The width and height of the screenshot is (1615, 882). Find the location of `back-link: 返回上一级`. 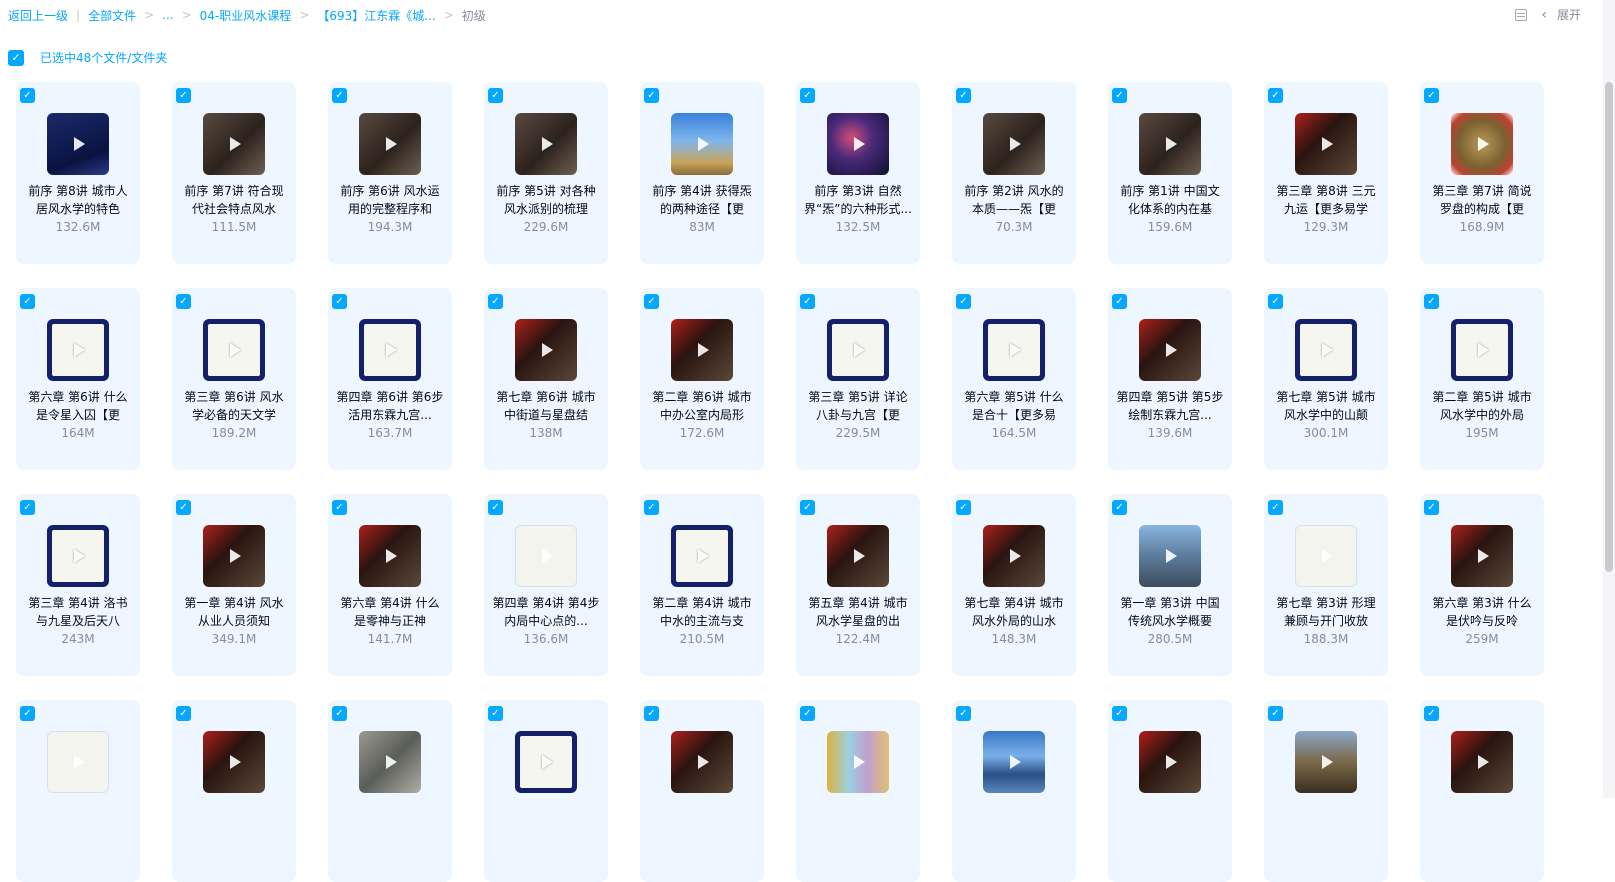

back-link: 返回上一级 is located at coordinates (38, 15).